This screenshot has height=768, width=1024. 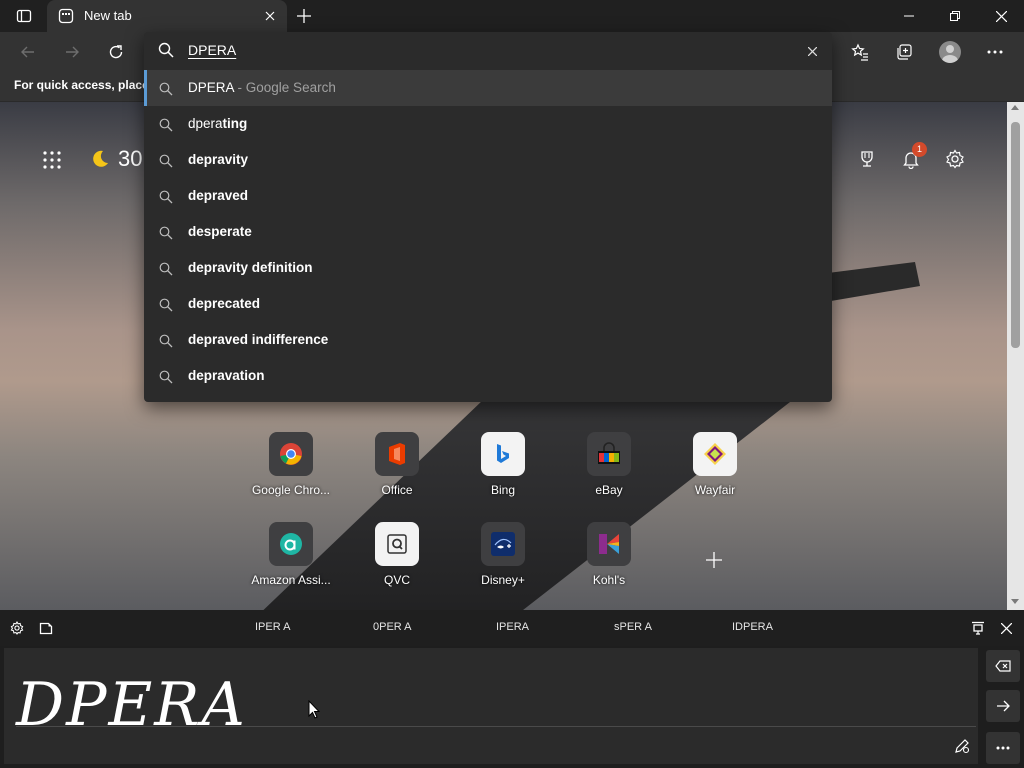 What do you see at coordinates (633, 627) in the screenshot?
I see `handwriting-candidate: sPER A` at bounding box center [633, 627].